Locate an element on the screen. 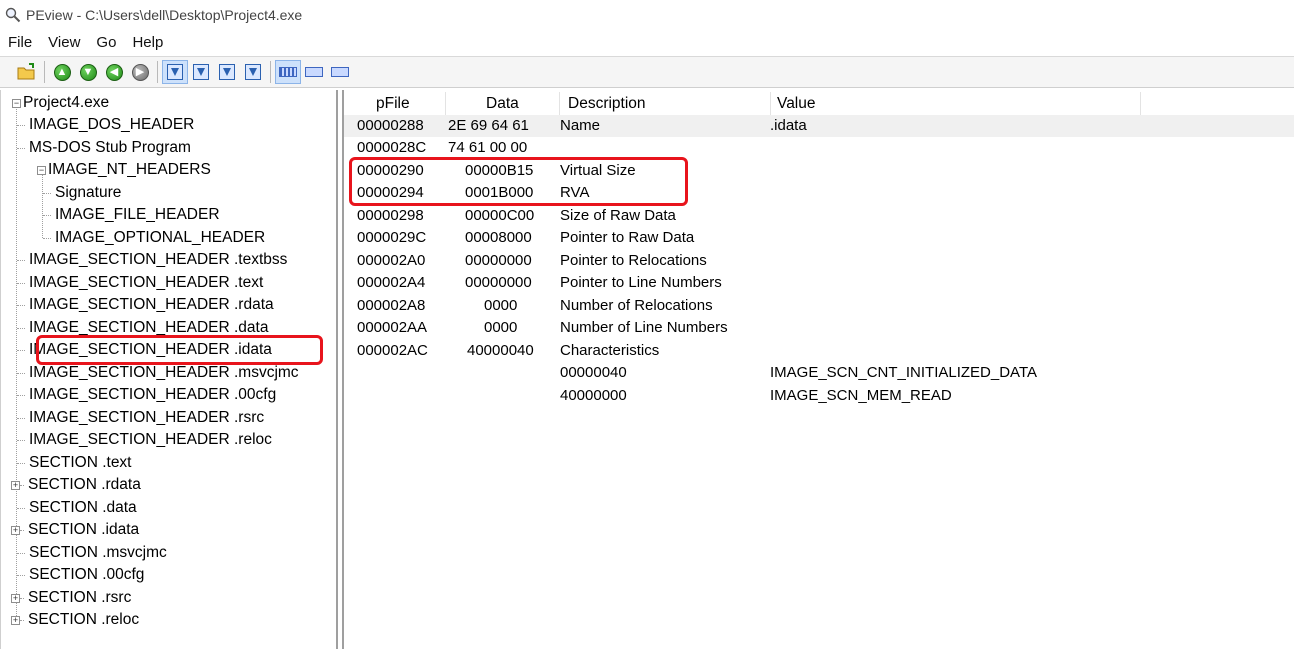  toolbar-separator is located at coordinates (270, 72).